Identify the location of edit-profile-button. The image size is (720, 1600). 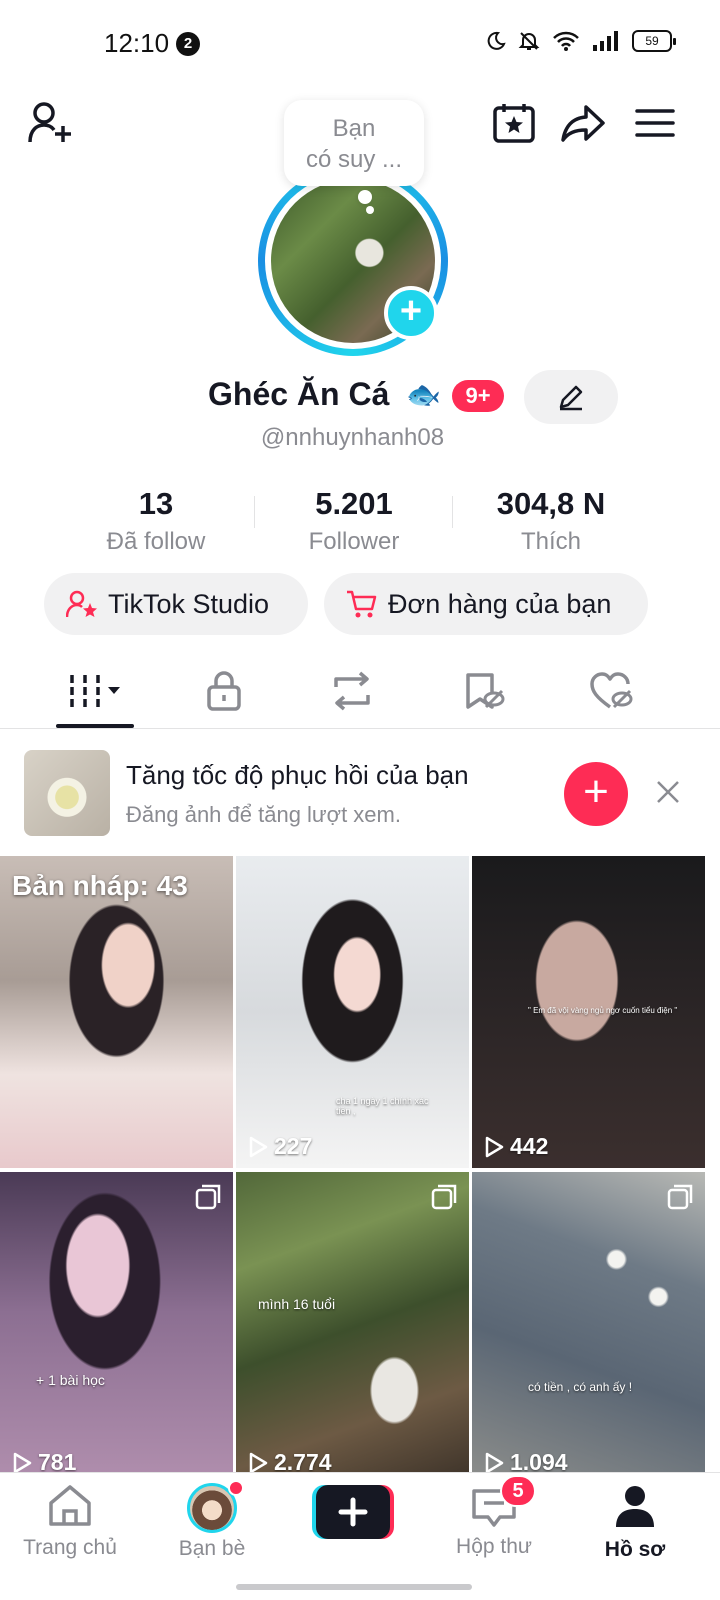
(571, 397).